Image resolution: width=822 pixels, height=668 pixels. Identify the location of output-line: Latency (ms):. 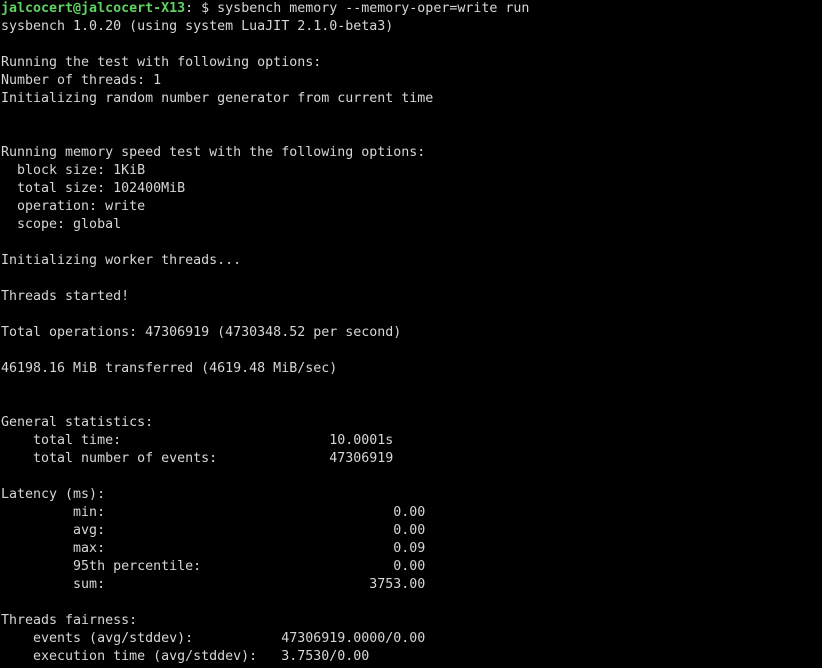
(53, 494).